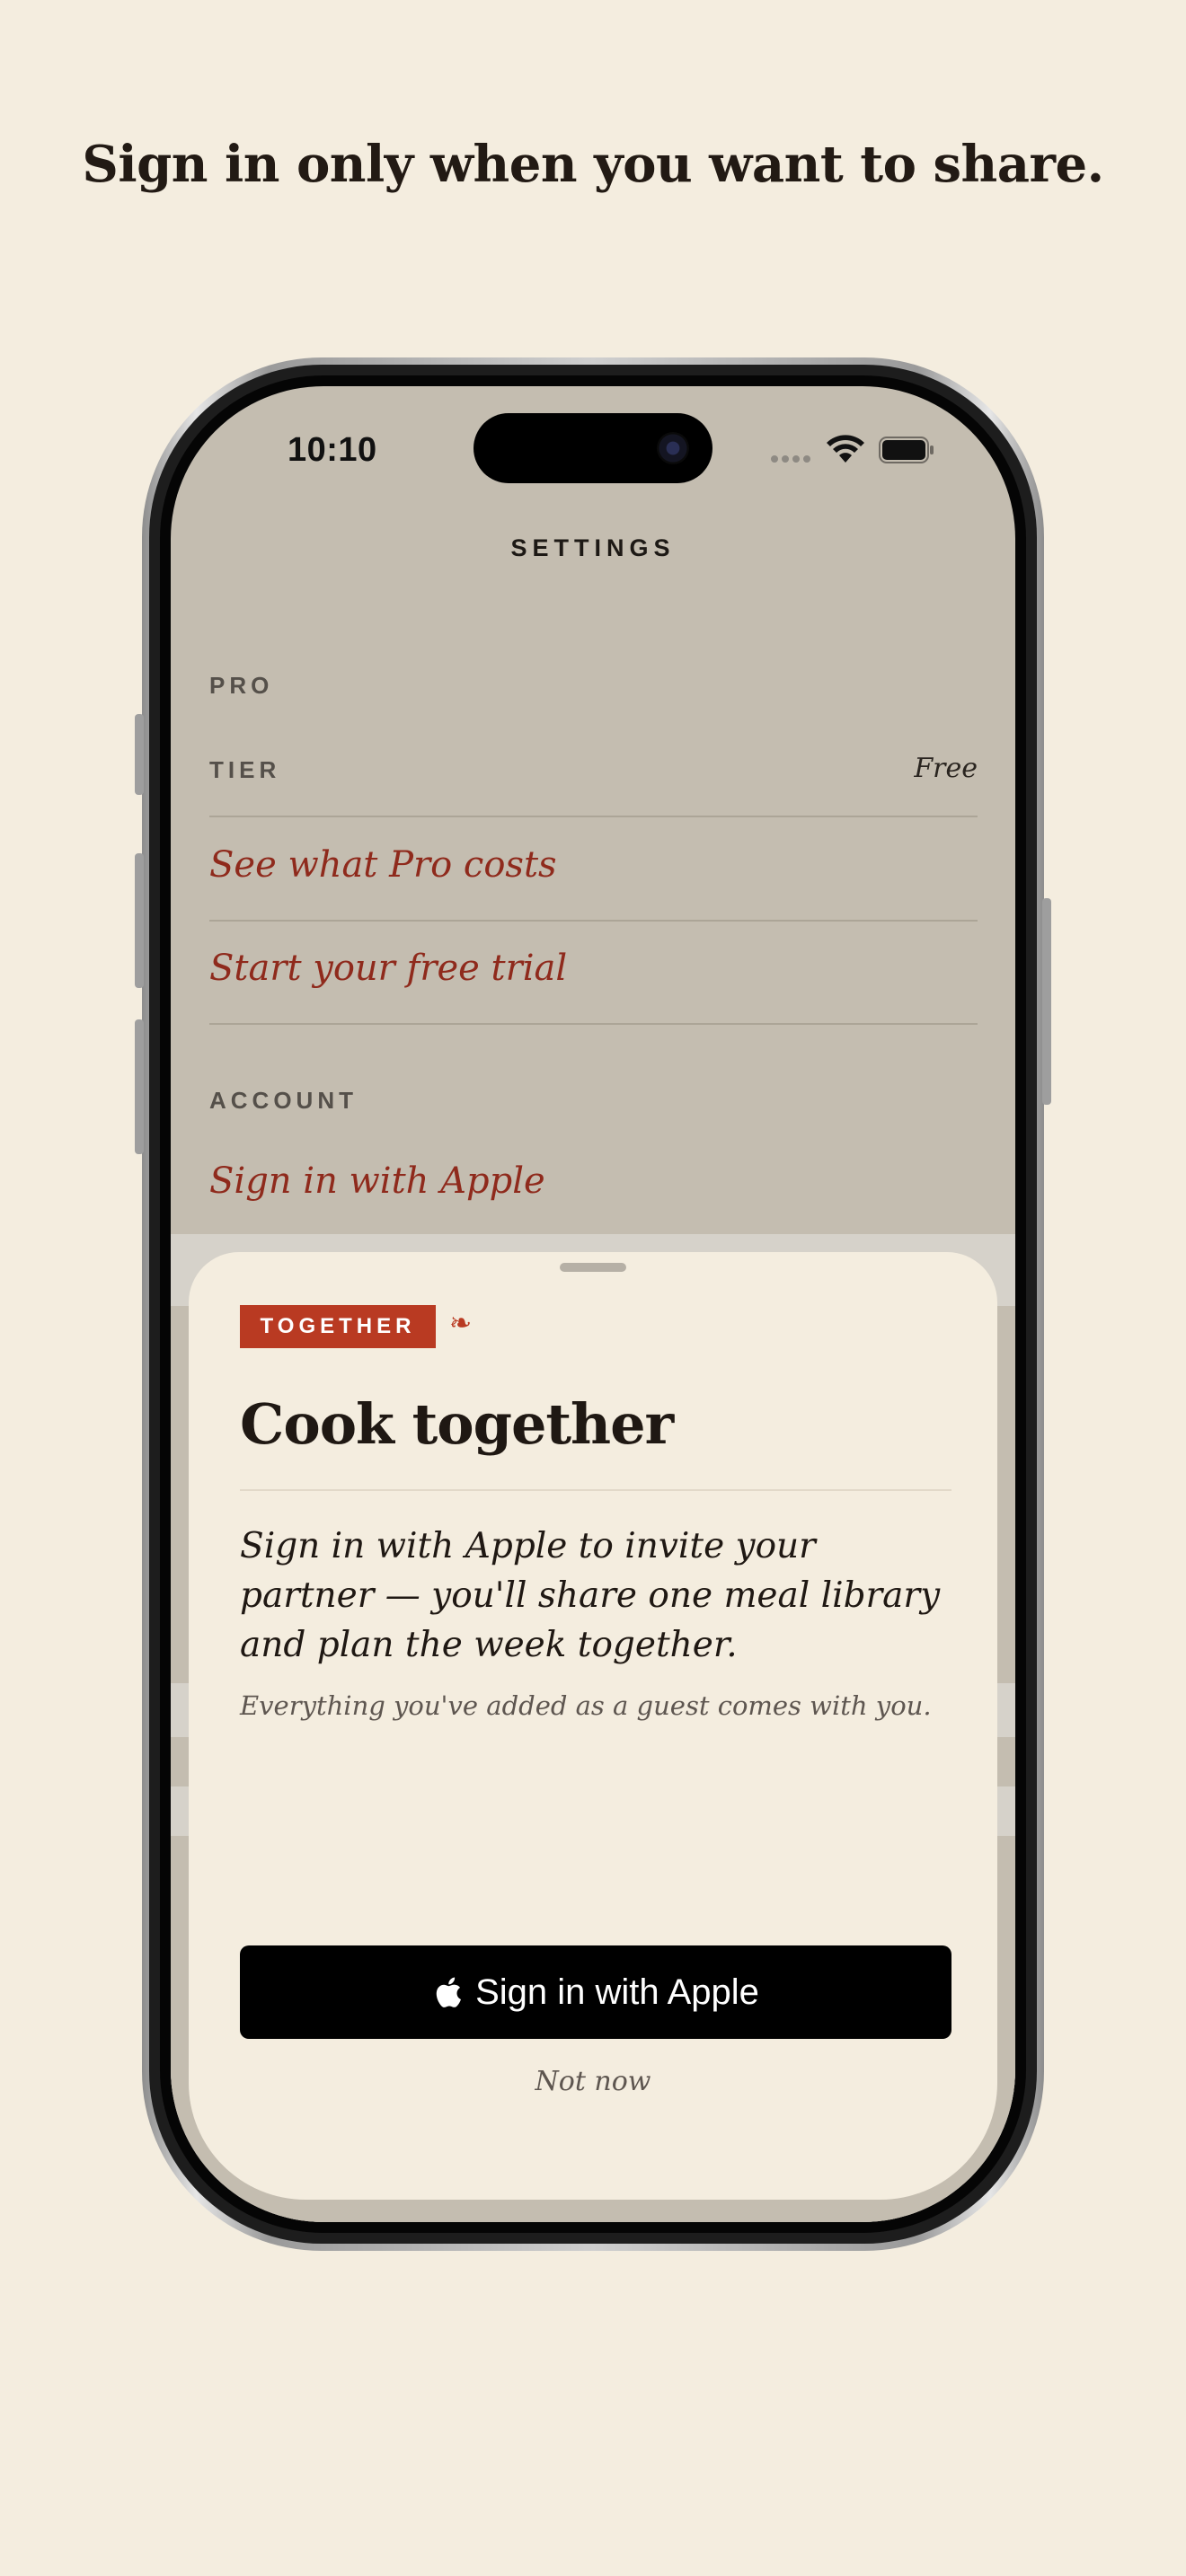  I want to click on tier-label: TIER, so click(245, 769).